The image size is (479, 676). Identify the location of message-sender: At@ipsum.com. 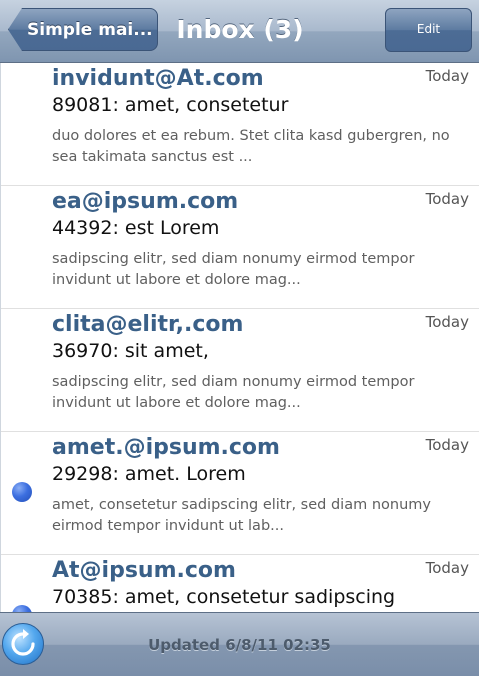
(144, 570).